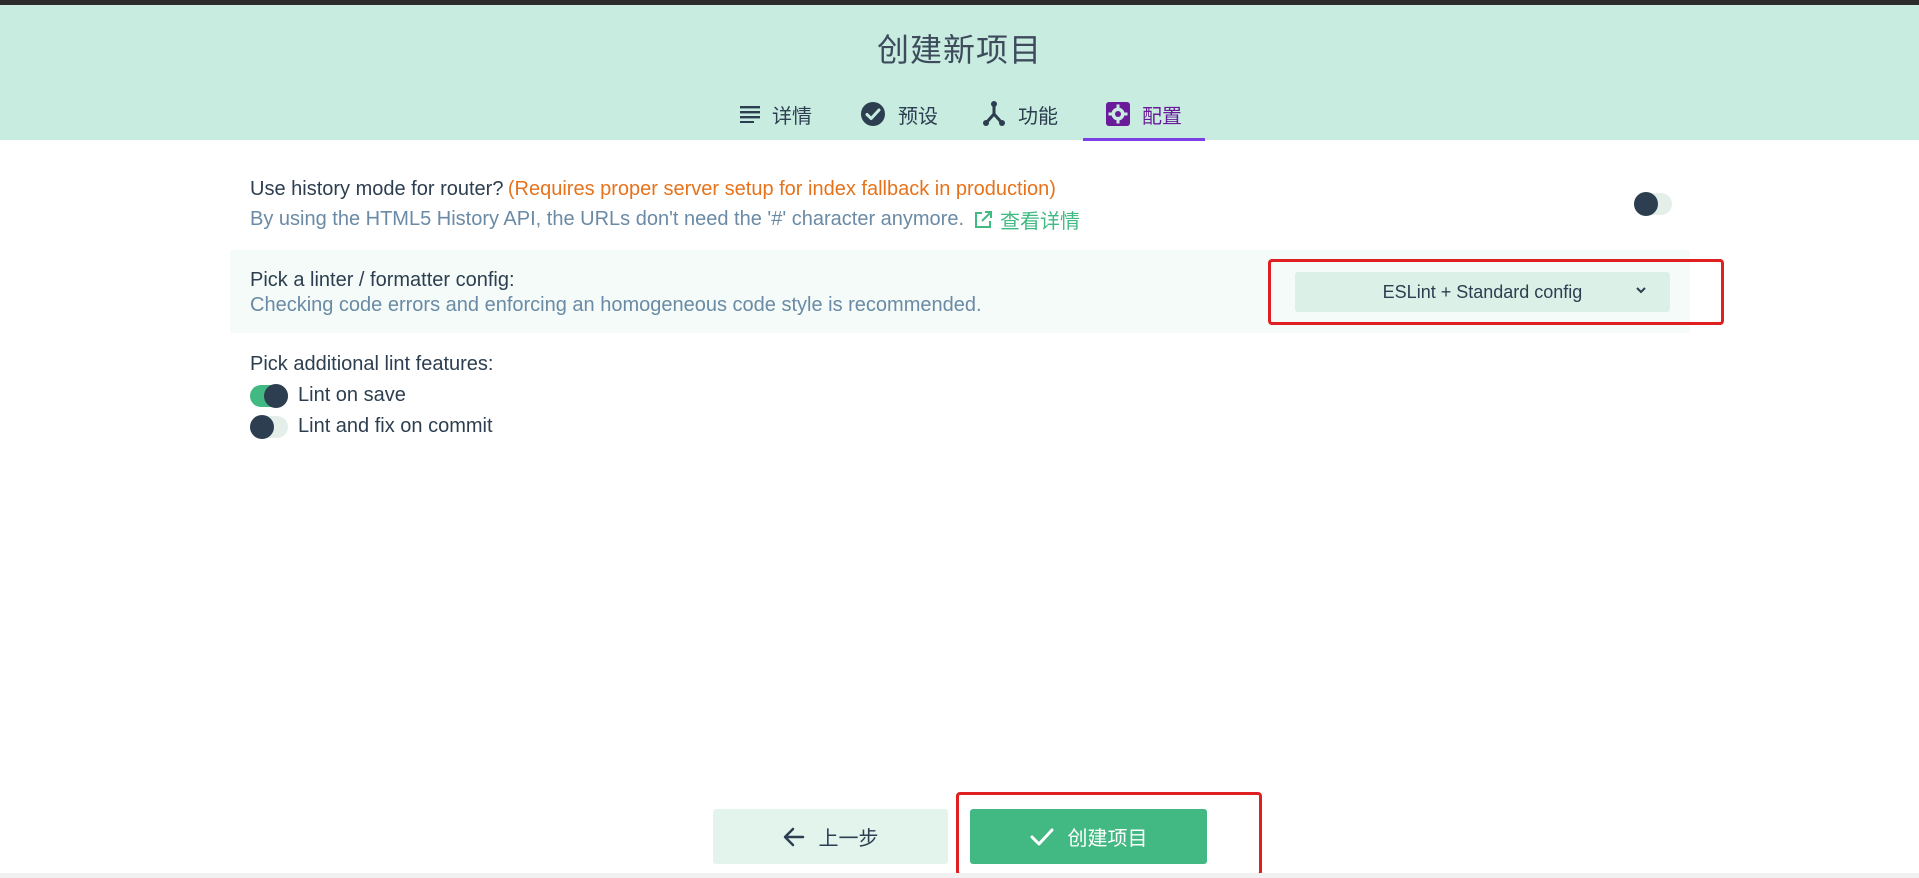 The width and height of the screenshot is (1919, 878). What do you see at coordinates (395, 426) in the screenshot?
I see `lint-fix-commit-label: Lint and fix on commit` at bounding box center [395, 426].